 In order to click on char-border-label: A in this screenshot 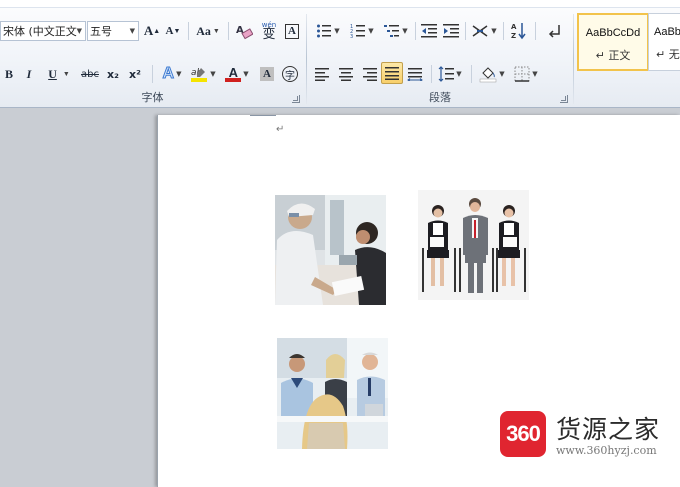, I will do `click(292, 31)`.